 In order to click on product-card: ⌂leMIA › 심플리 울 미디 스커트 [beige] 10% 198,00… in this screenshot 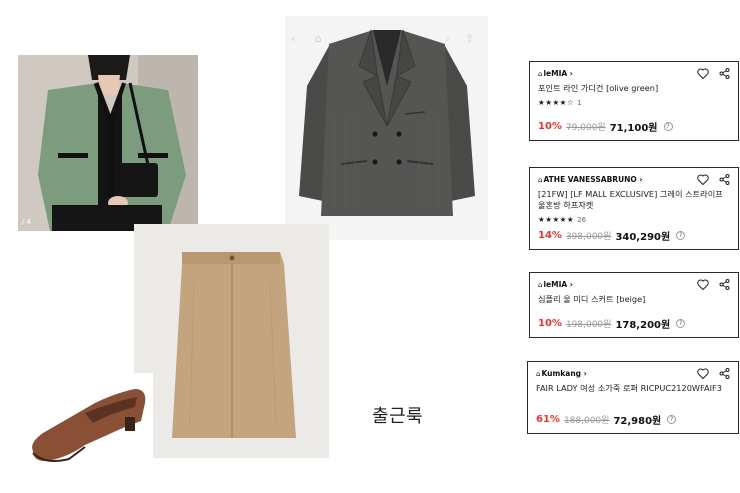, I will do `click(634, 305)`.